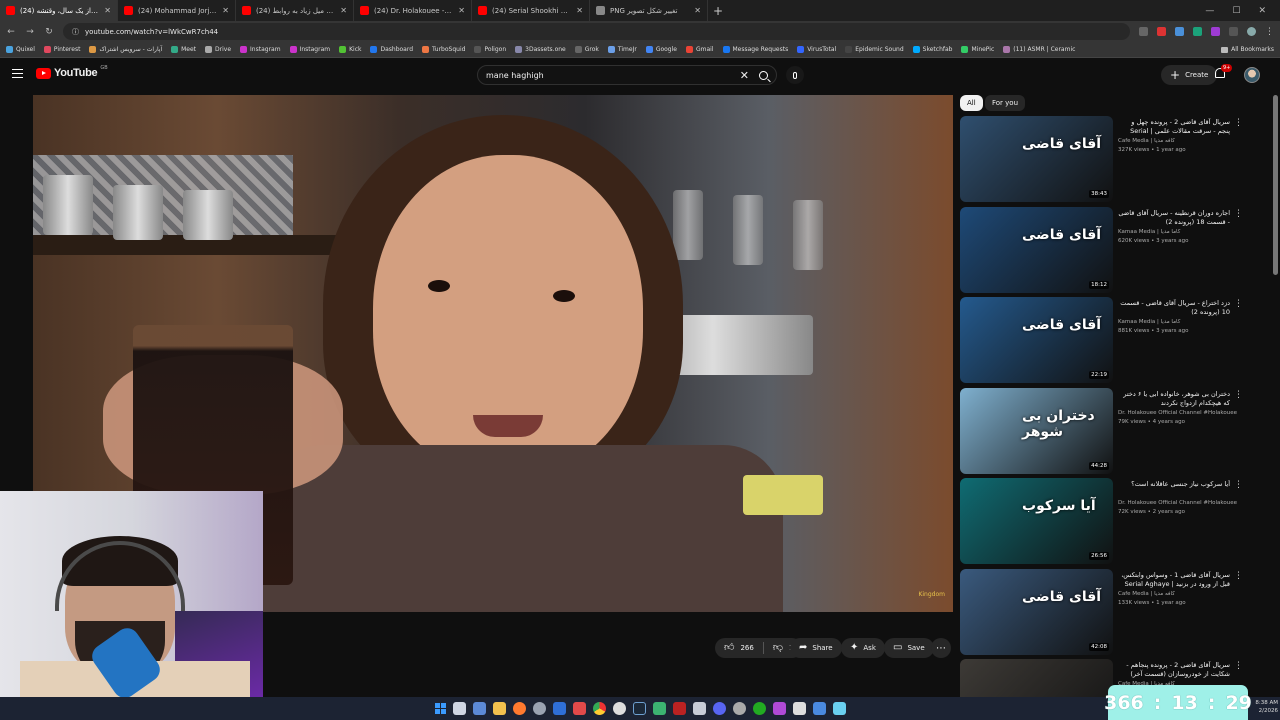 Image resolution: width=1280 pixels, height=720 pixels. Describe the element at coordinates (559, 708) in the screenshot. I see `mail-icon` at that location.